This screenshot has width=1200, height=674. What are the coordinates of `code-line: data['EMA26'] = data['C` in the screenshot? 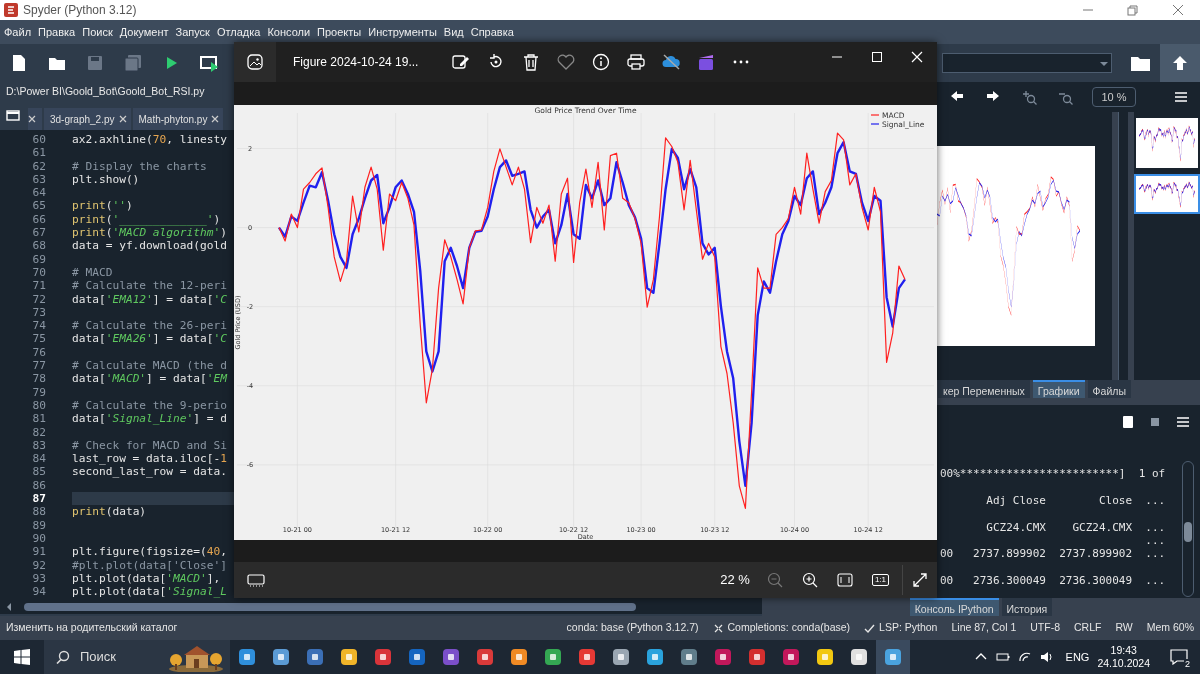 It's located at (149, 339).